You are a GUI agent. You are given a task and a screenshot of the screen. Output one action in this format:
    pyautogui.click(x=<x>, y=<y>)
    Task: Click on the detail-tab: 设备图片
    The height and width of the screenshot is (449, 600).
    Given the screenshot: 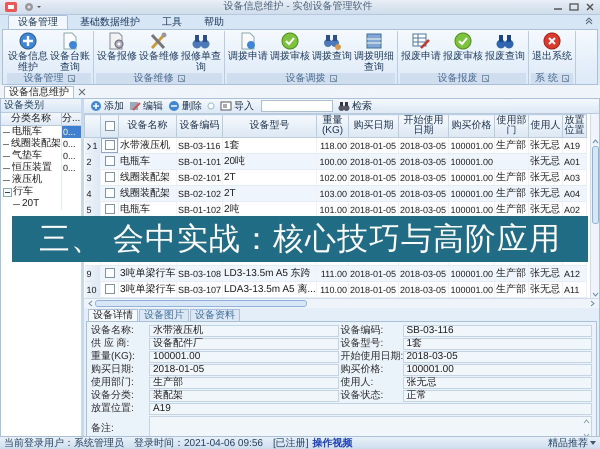 What is the action you would take?
    pyautogui.click(x=164, y=315)
    